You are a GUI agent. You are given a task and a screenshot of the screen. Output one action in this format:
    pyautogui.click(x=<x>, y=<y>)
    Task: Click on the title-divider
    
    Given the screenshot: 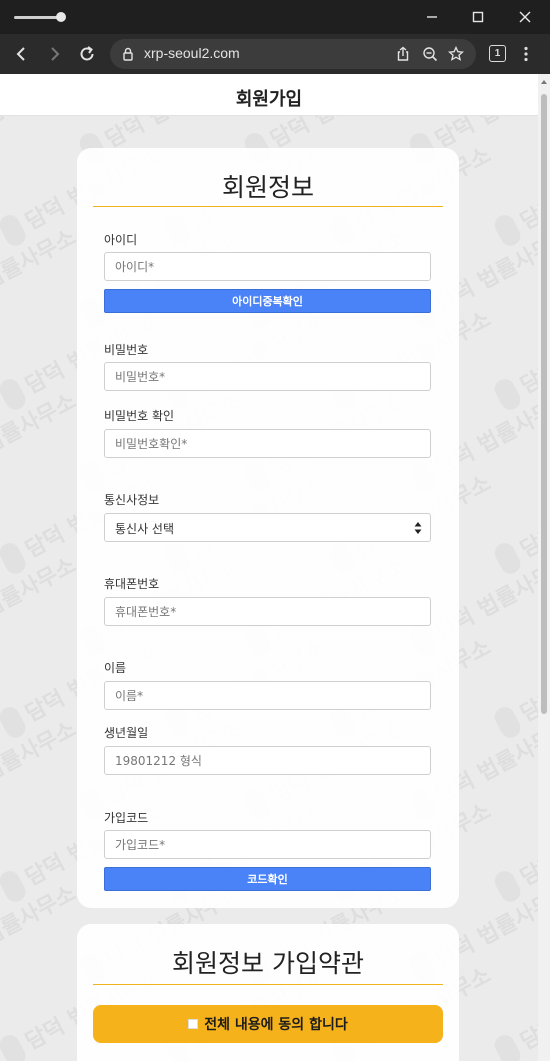 What is the action you would take?
    pyautogui.click(x=268, y=206)
    